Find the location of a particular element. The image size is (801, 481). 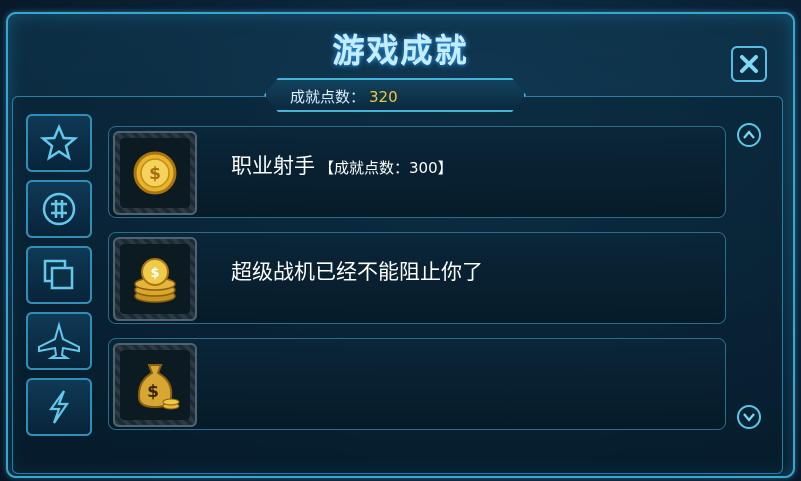

tab-copy is located at coordinates (59, 275).